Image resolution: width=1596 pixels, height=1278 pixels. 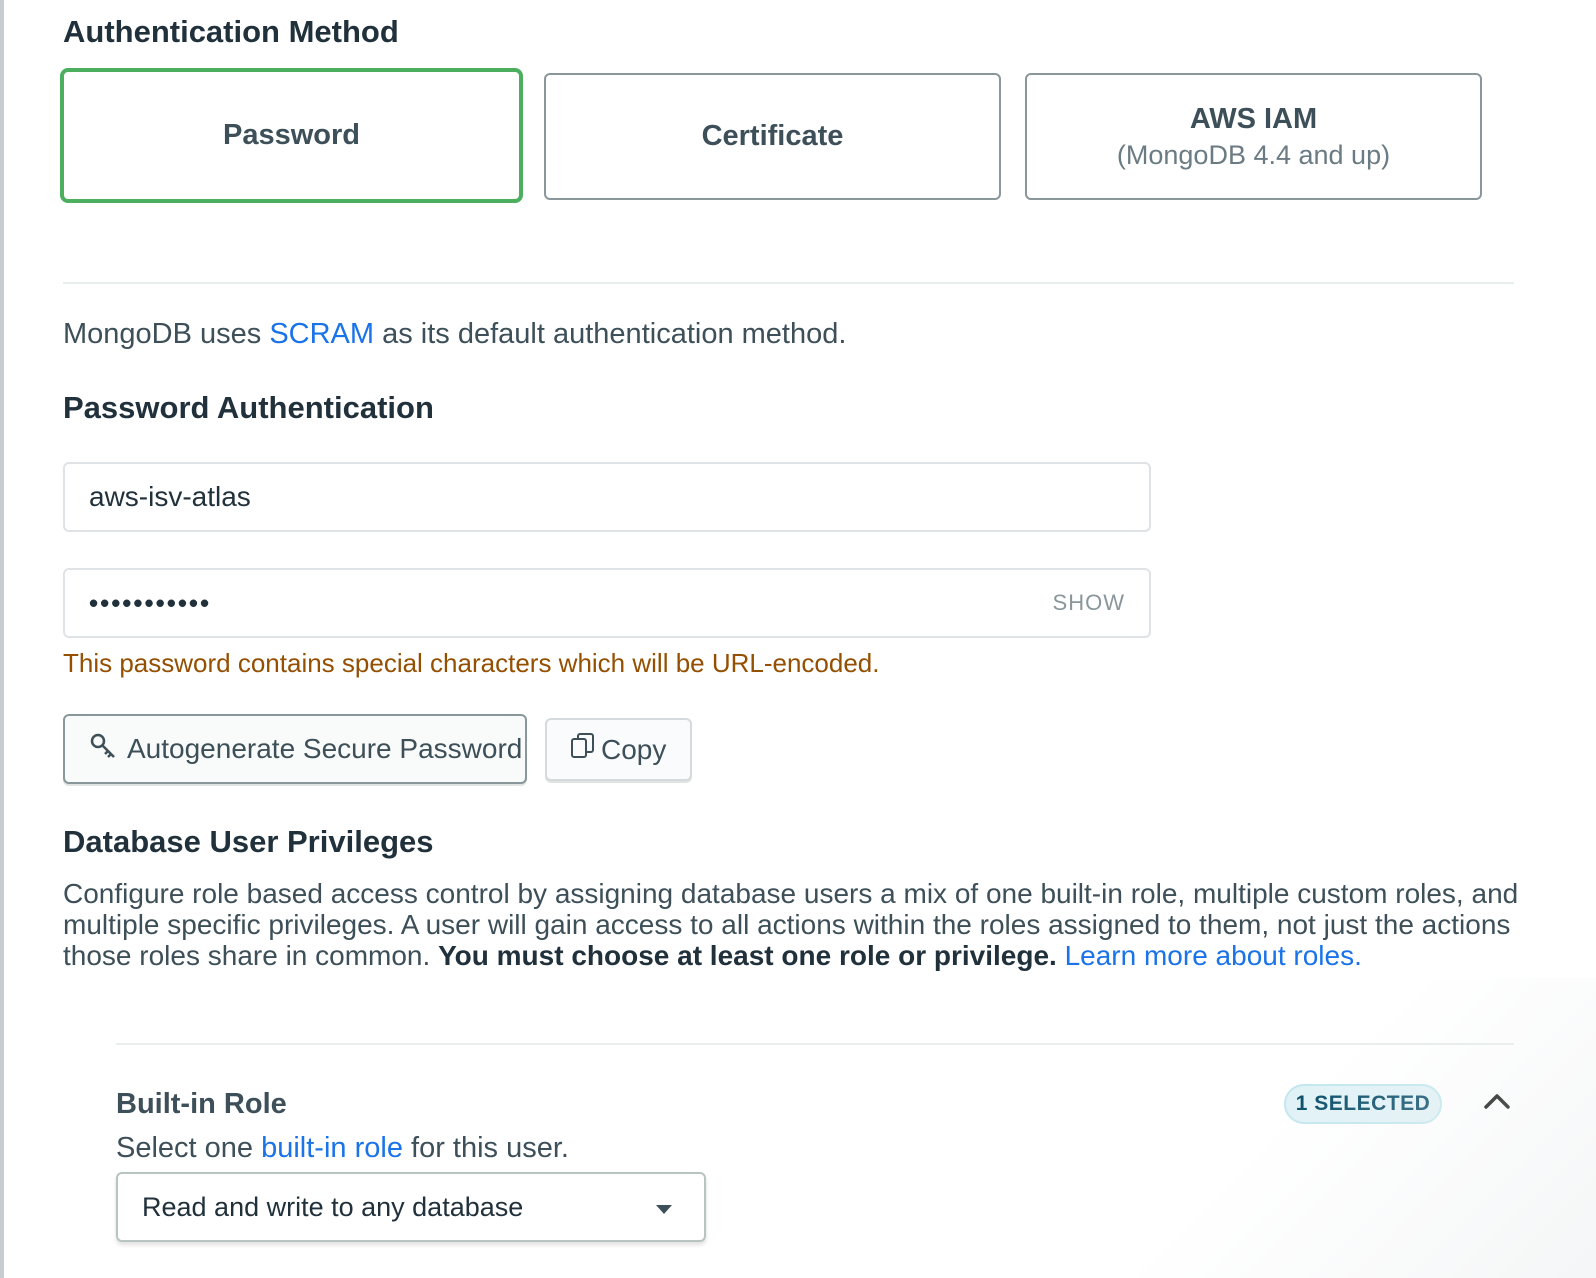 What do you see at coordinates (231, 31) in the screenshot?
I see `auth-method-heading: Authentication Method` at bounding box center [231, 31].